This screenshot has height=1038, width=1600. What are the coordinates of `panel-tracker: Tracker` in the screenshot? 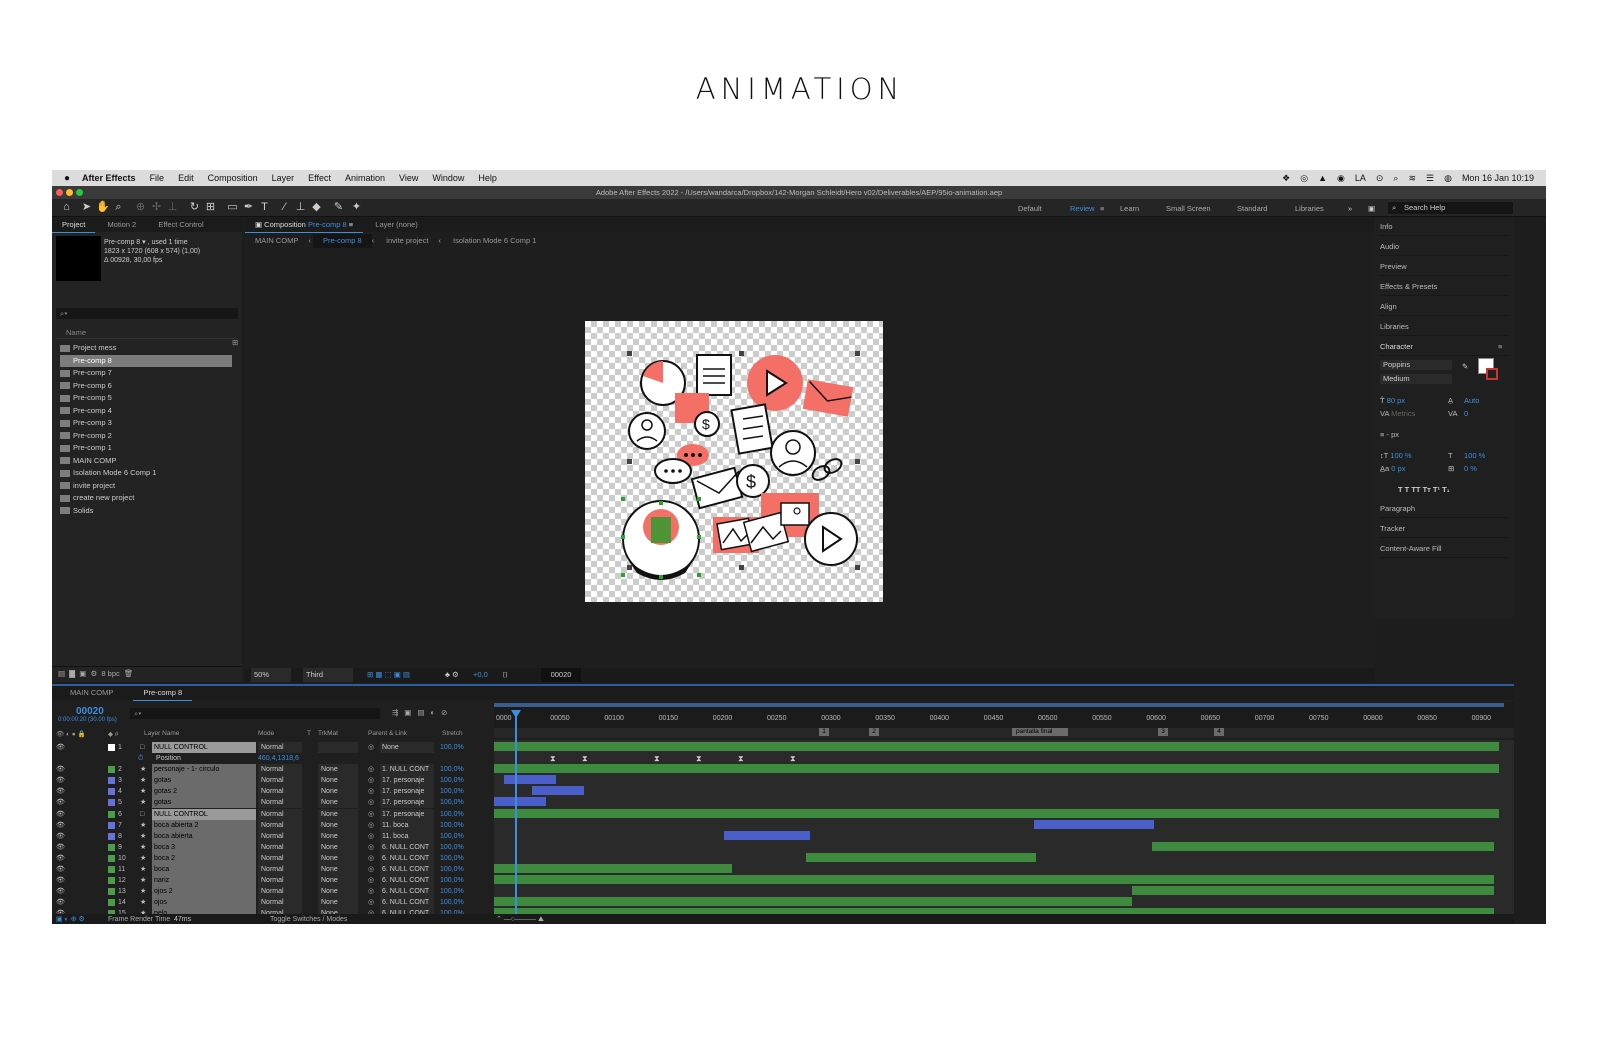 It's located at (1444, 529).